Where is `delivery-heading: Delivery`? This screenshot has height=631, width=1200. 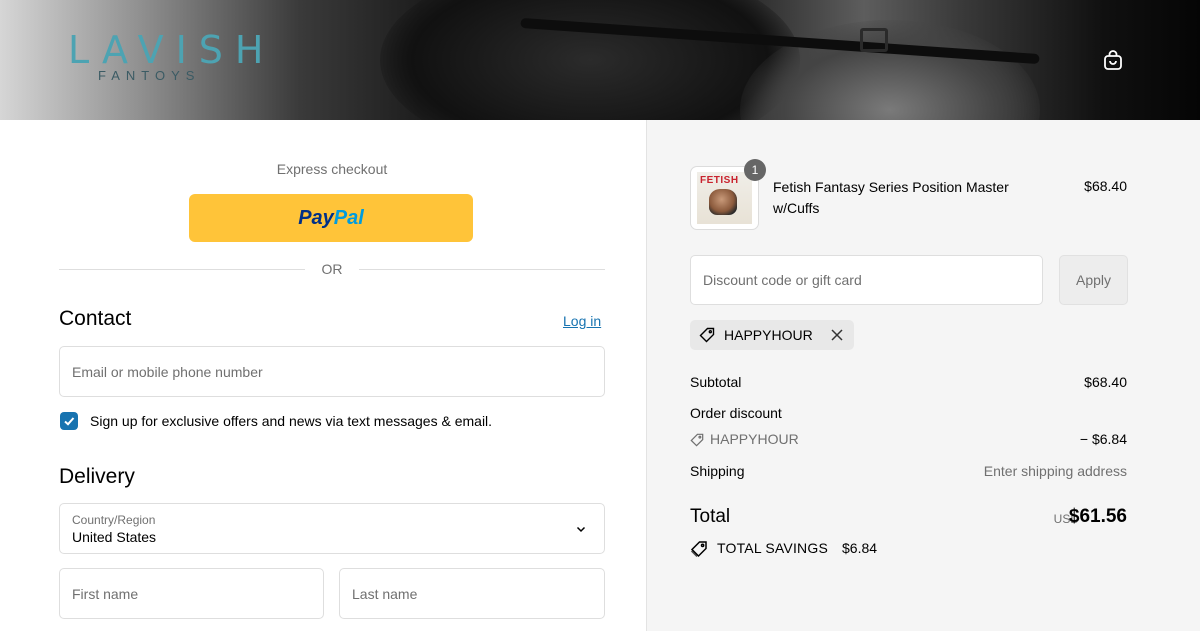
delivery-heading: Delivery is located at coordinates (97, 476).